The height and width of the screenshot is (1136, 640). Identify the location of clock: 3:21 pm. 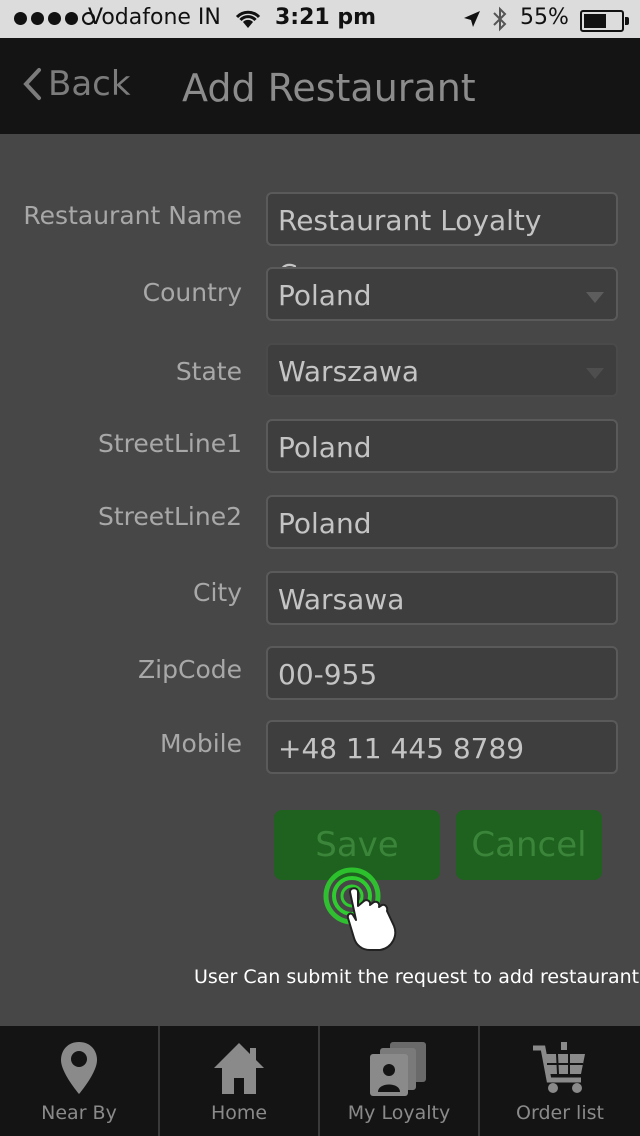
(326, 17).